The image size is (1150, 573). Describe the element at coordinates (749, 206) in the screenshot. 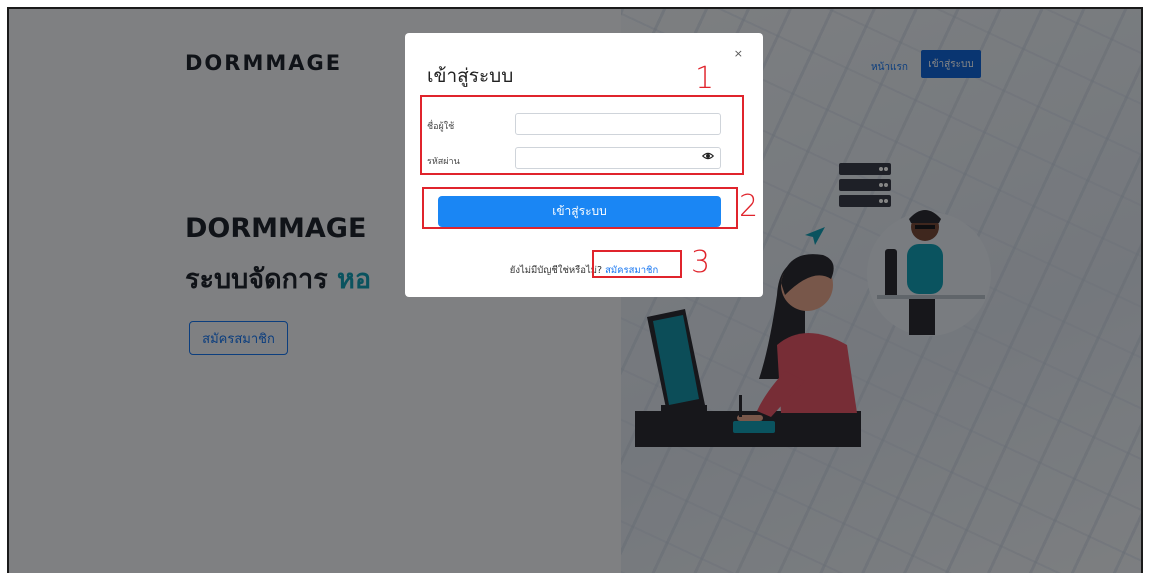

I see `annotation-number-2: 2` at that location.